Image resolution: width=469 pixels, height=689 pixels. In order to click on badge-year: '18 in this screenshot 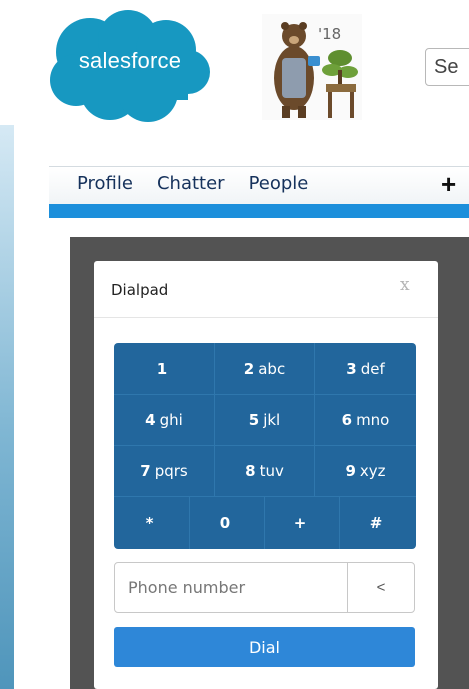, I will do `click(330, 34)`.